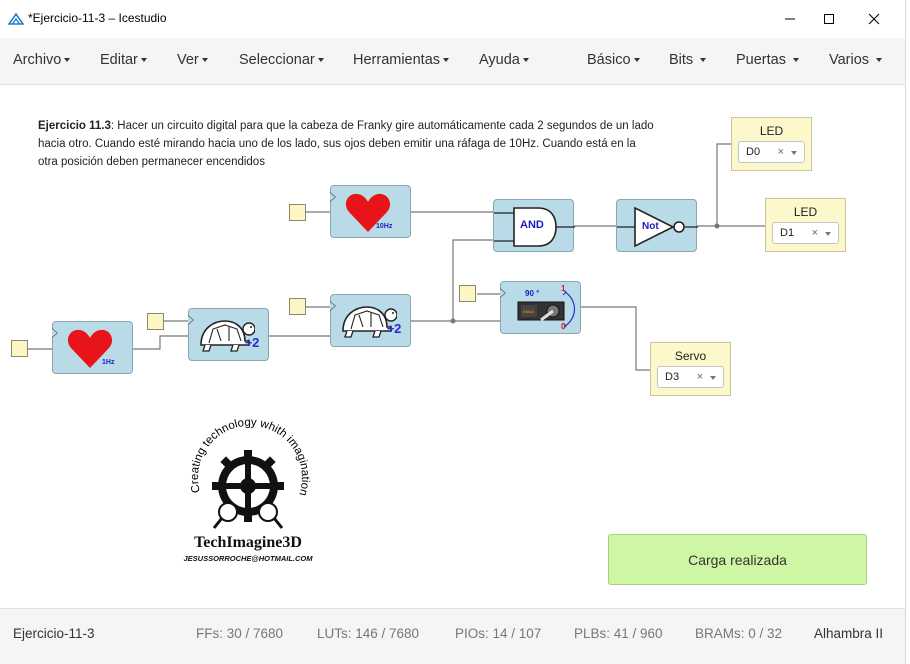  Describe the element at coordinates (42, 60) in the screenshot. I see `menu-archivo: Archivo` at that location.